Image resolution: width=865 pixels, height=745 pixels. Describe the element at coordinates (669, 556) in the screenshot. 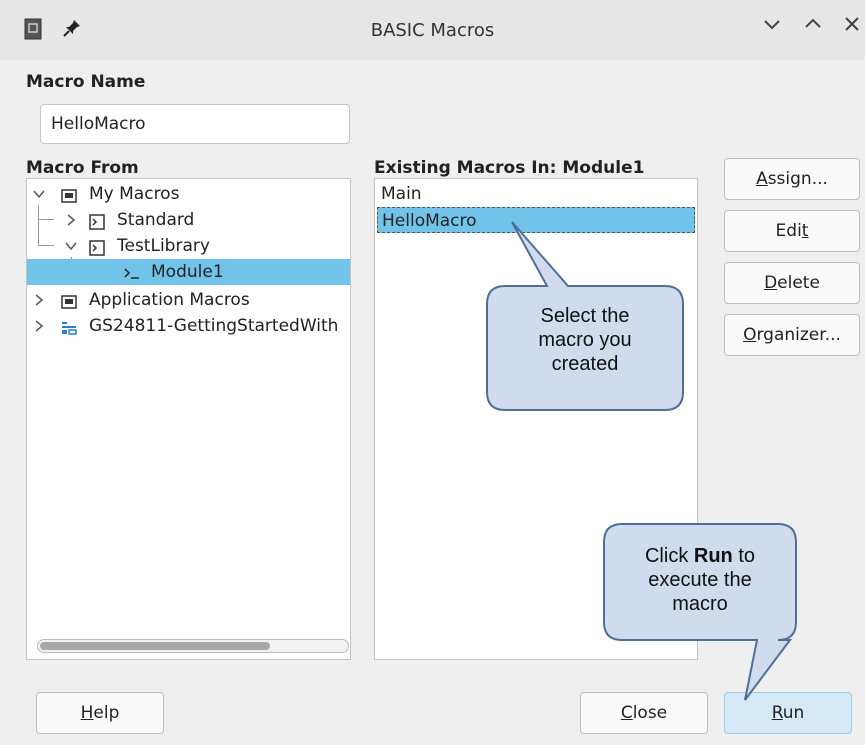

I see `callout-text-span: Click` at that location.